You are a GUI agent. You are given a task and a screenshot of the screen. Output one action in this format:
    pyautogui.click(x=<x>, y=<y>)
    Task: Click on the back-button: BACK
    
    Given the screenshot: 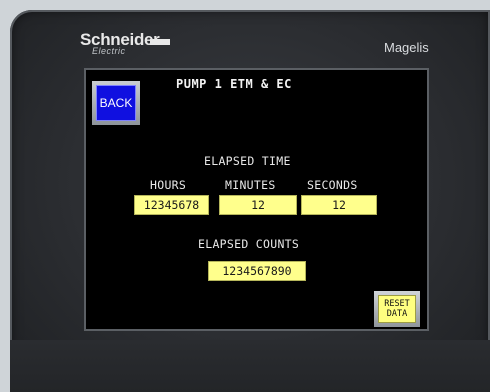 What is the action you would take?
    pyautogui.click(x=116, y=103)
    